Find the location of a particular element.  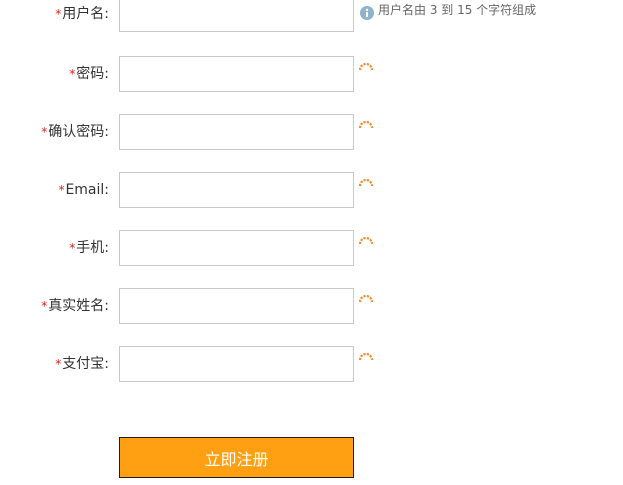

confirm-password-label-text: 确认密码: is located at coordinates (78, 132).